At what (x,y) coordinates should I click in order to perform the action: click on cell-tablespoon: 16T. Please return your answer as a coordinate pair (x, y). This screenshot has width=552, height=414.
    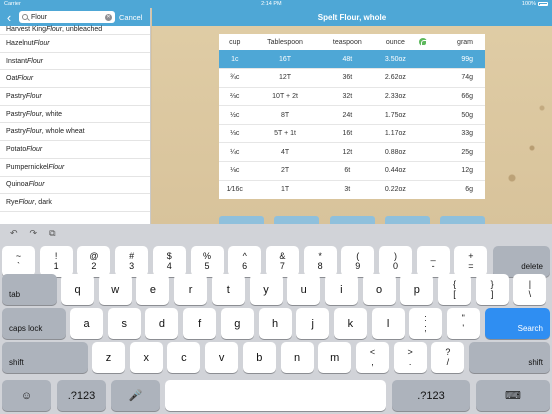
    Looking at the image, I should click on (285, 59).